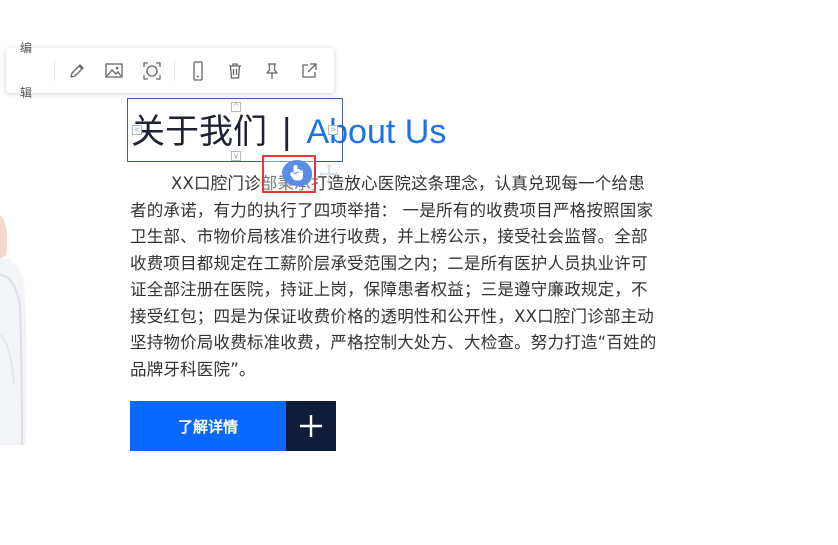 This screenshot has width=838, height=545. I want to click on plus-icon, so click(311, 426).